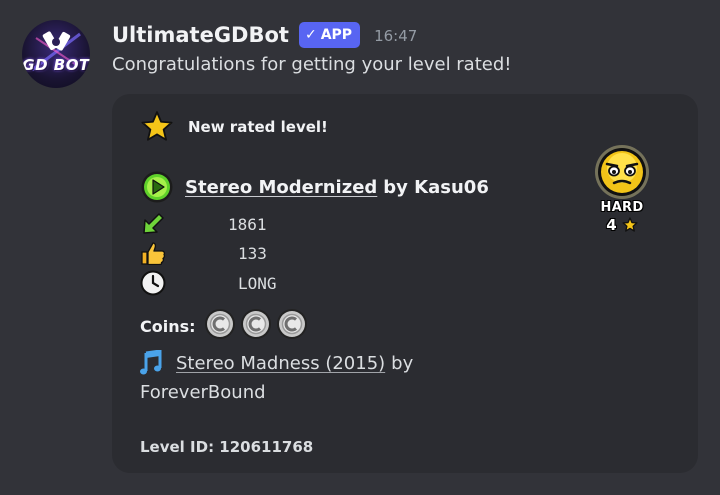 This screenshot has height=495, width=720. What do you see at coordinates (200, 35) in the screenshot?
I see `username: UltimateGDBot` at bounding box center [200, 35].